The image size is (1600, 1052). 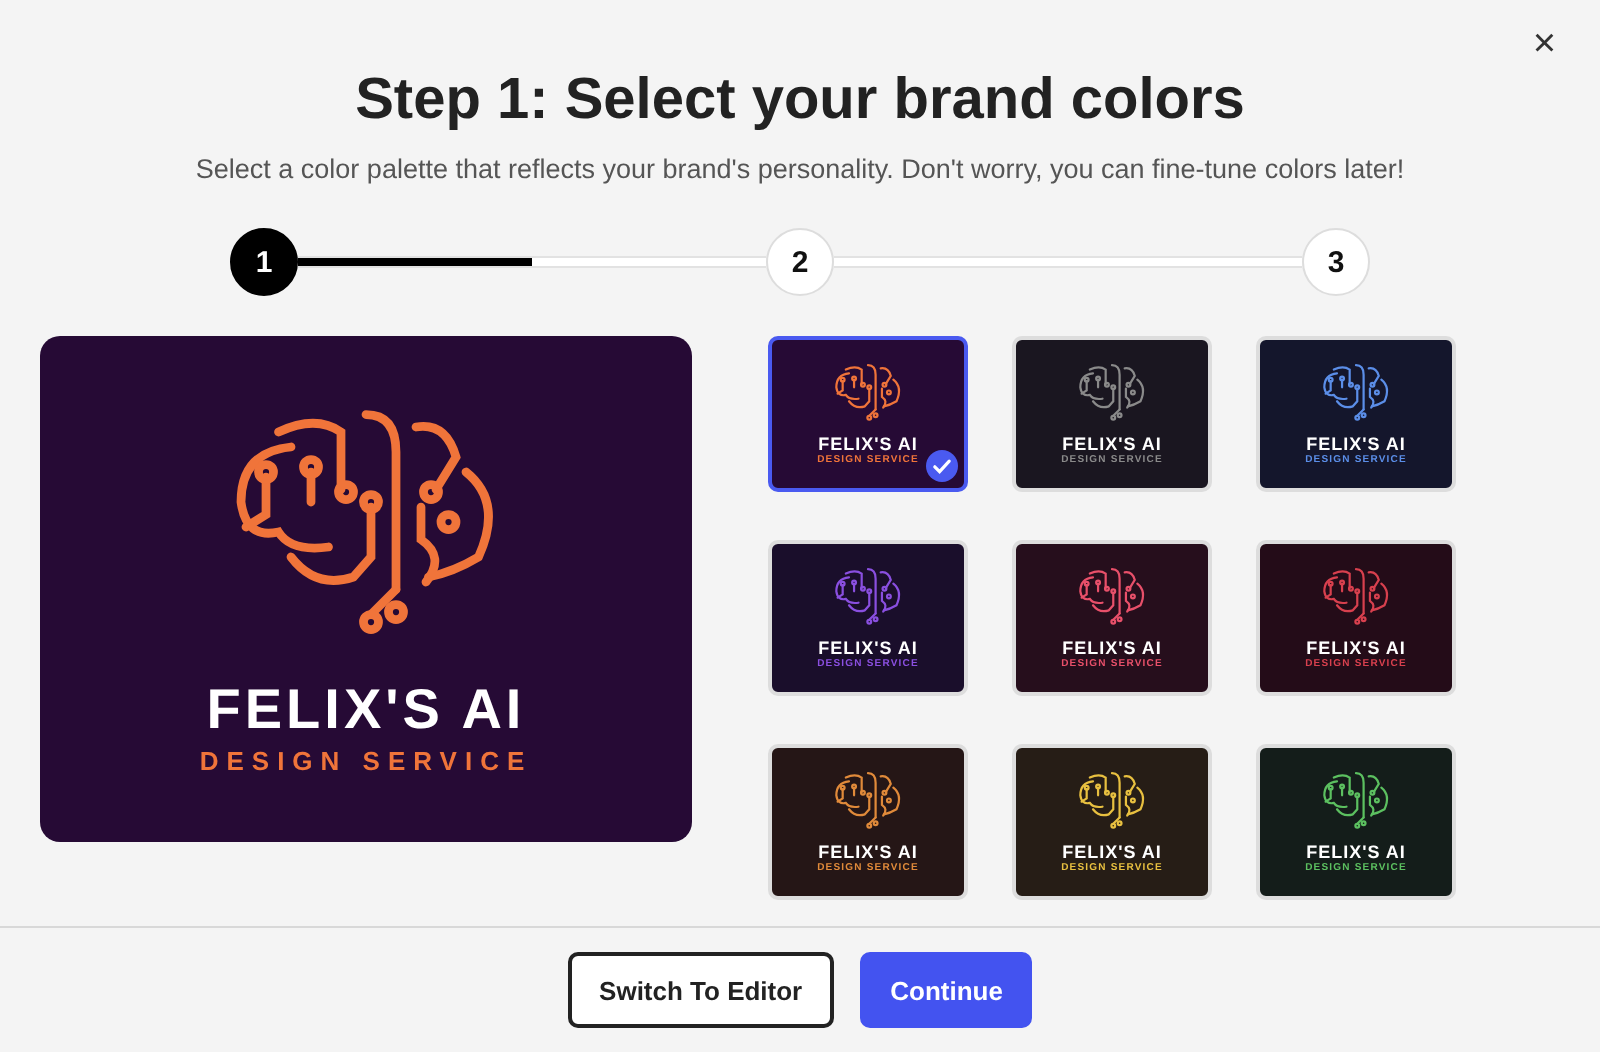 I want to click on editor-button: Switch To Editor, so click(x=701, y=990).